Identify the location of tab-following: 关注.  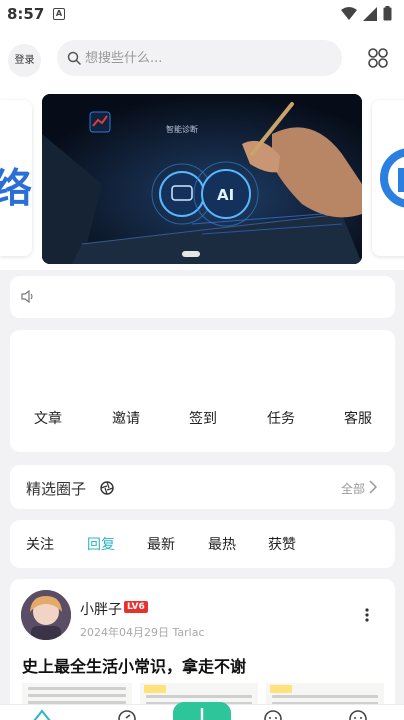
(40, 544).